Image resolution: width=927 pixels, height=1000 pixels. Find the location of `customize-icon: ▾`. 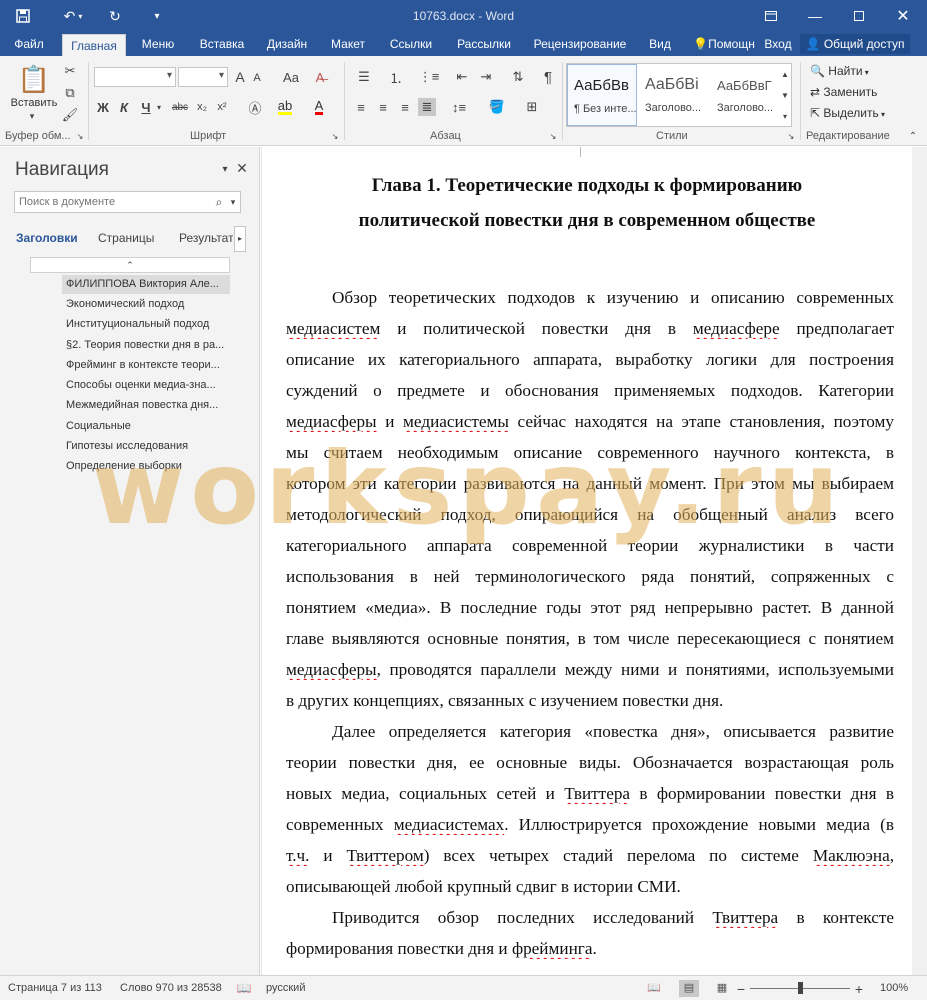

customize-icon: ▾ is located at coordinates (157, 16).